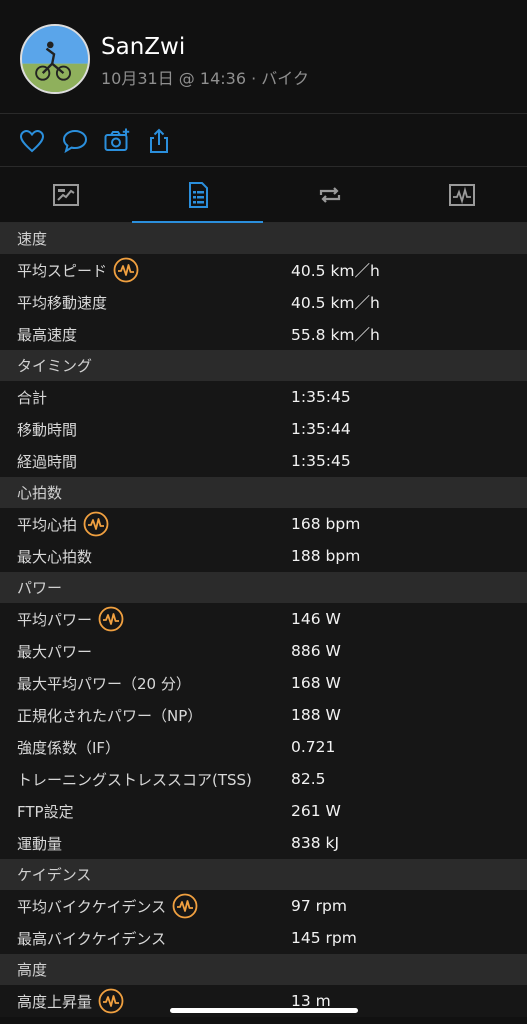  I want to click on laps-icon, so click(329, 194).